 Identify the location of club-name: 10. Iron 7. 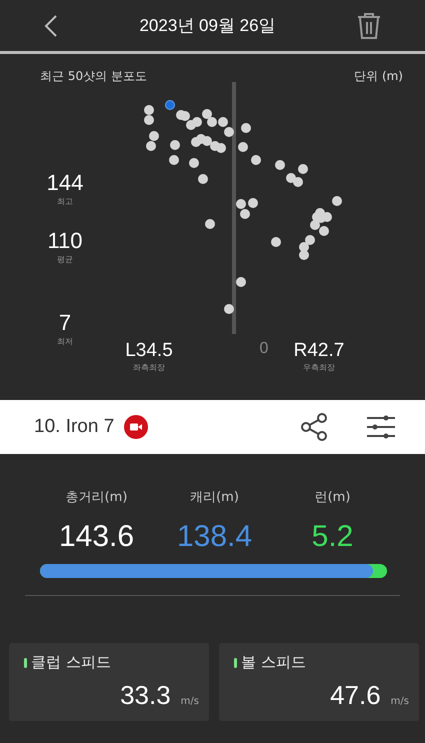
(74, 427).